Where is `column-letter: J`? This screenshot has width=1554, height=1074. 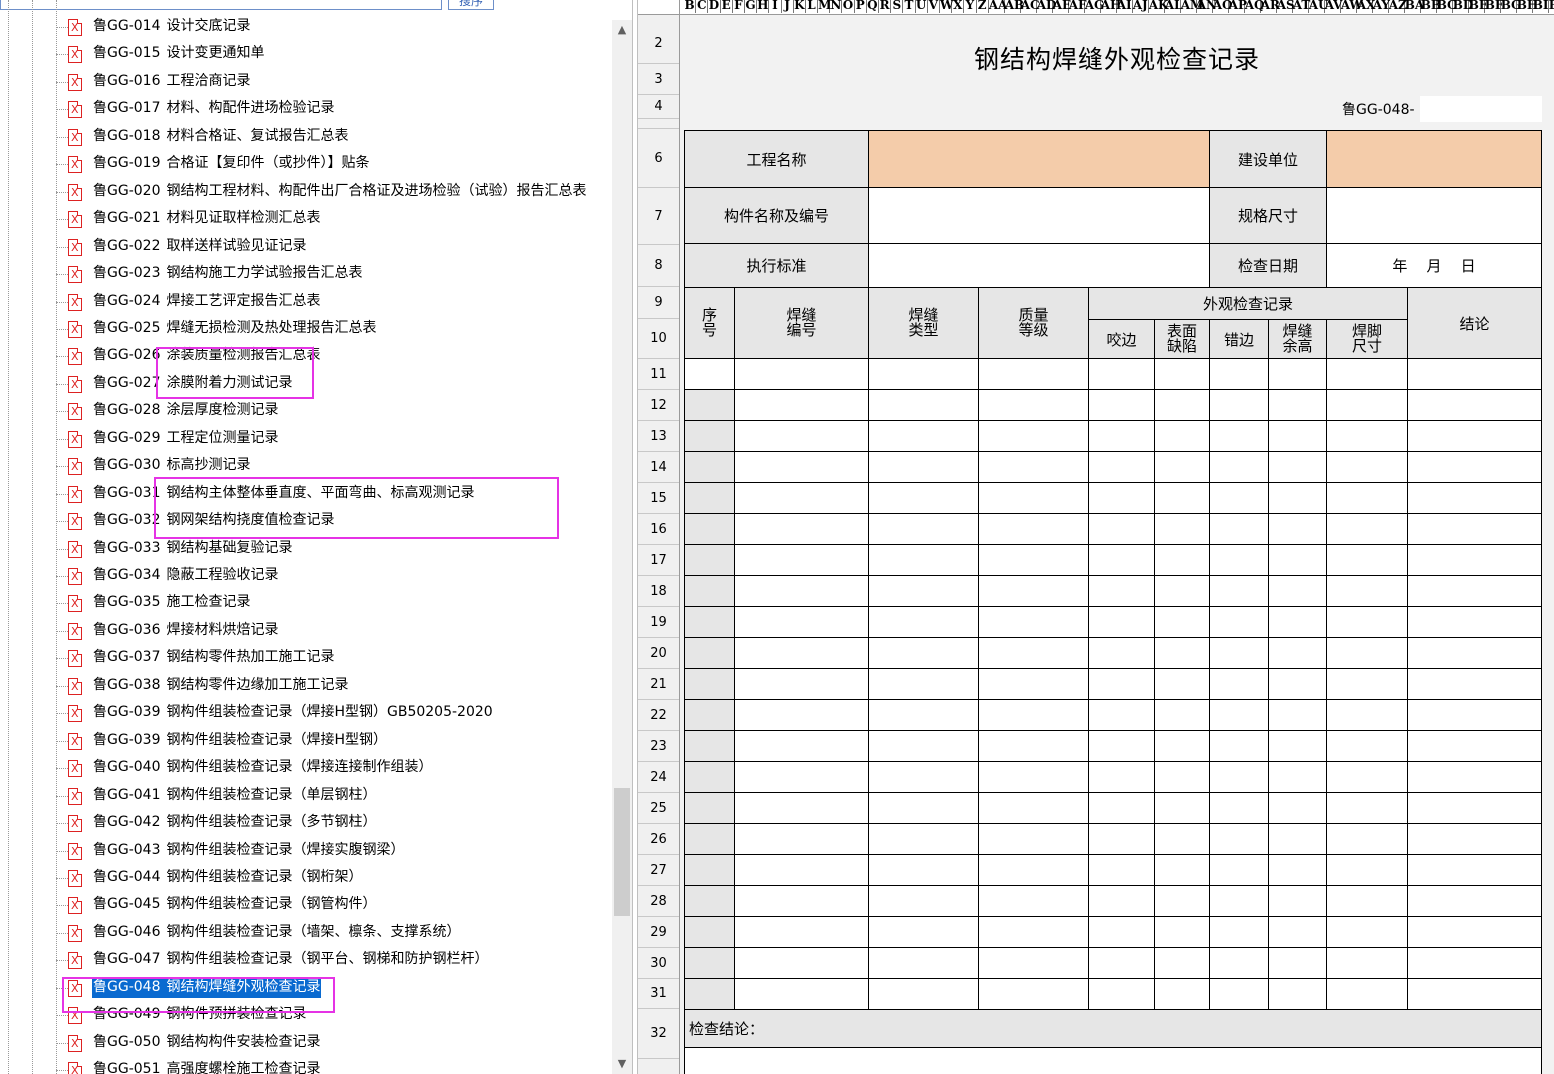
column-letter: J is located at coordinates (788, 6).